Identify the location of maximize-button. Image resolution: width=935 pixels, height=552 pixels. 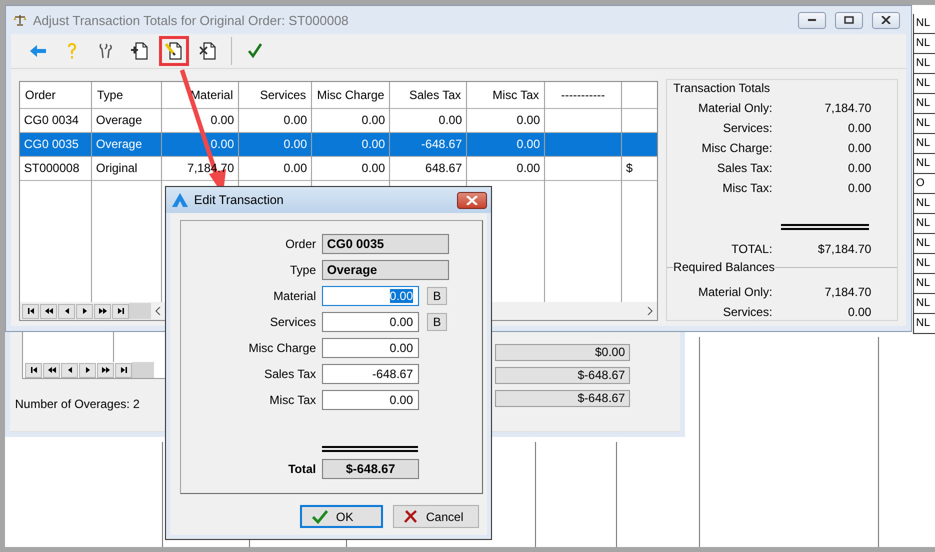
(849, 20).